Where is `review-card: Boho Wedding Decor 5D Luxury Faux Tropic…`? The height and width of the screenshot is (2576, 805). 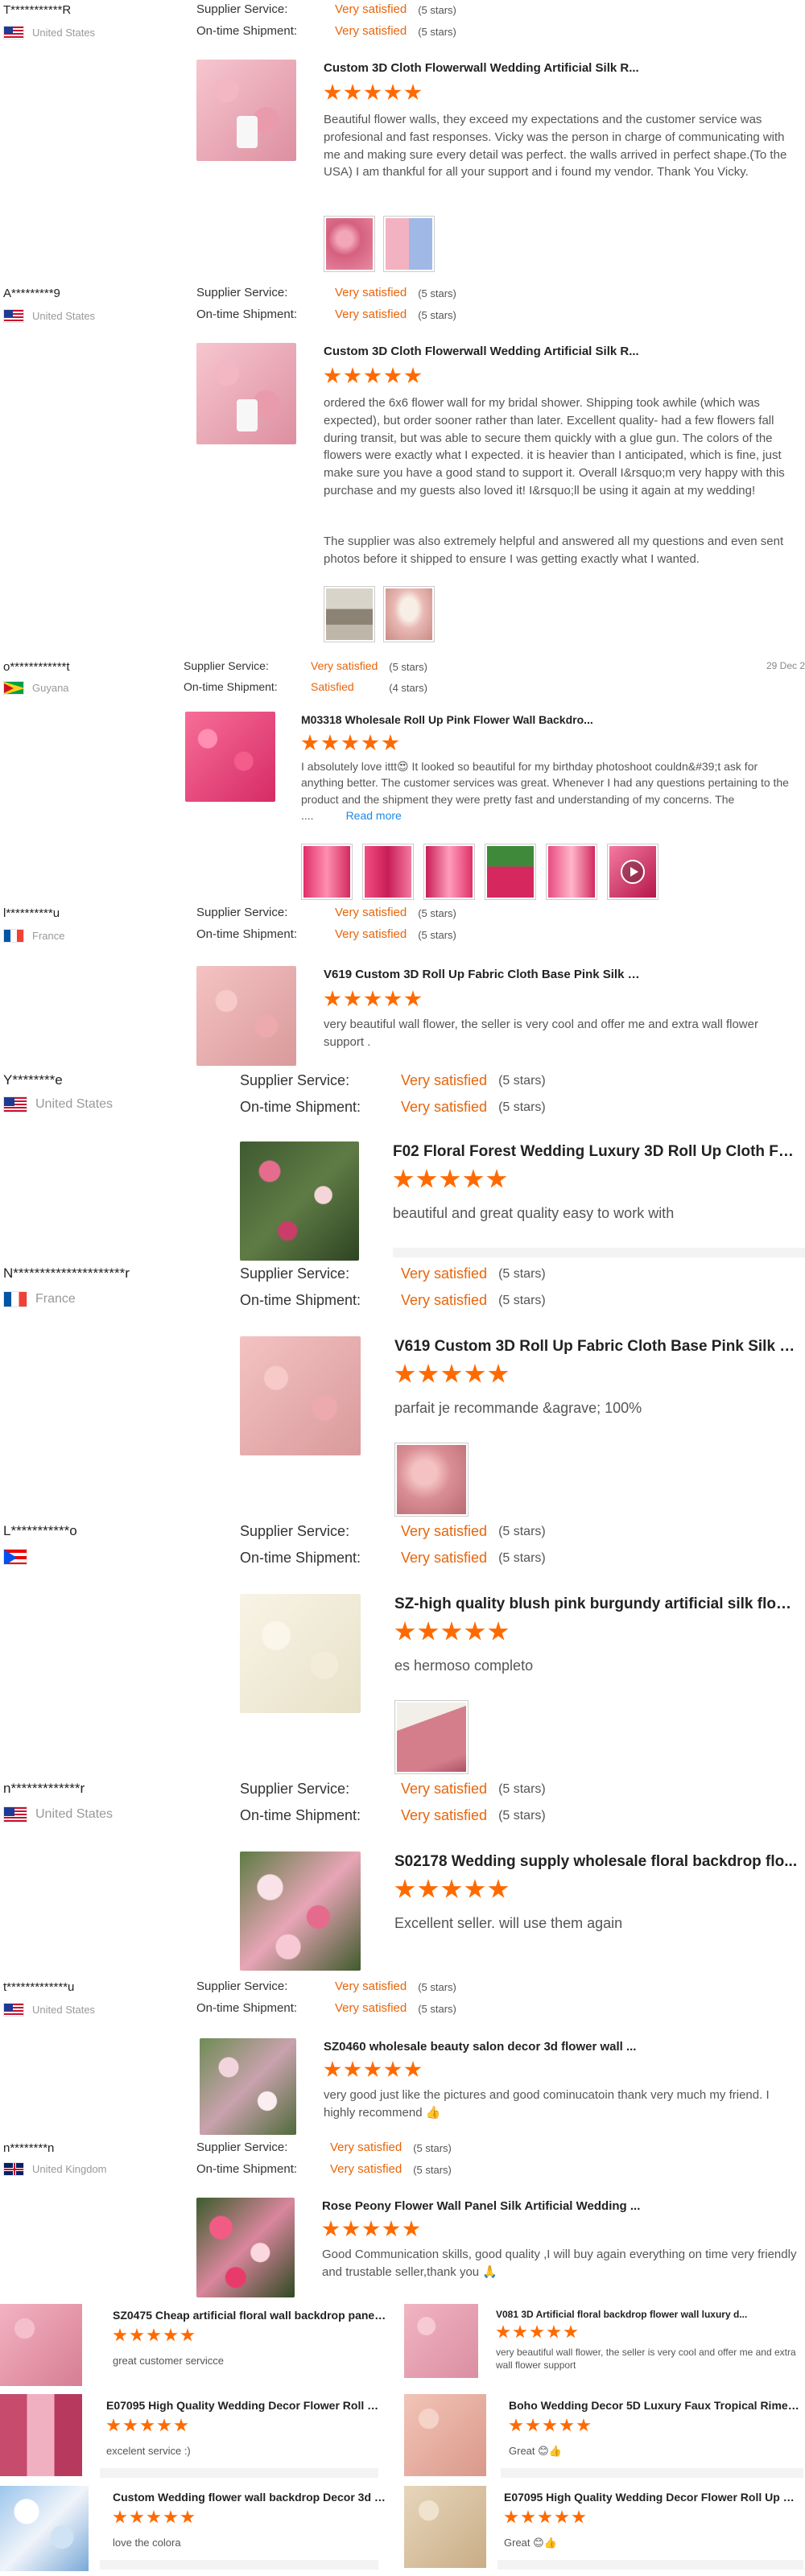 review-card: Boho Wedding Decor 5D Luxury Faux Tropic… is located at coordinates (603, 2436).